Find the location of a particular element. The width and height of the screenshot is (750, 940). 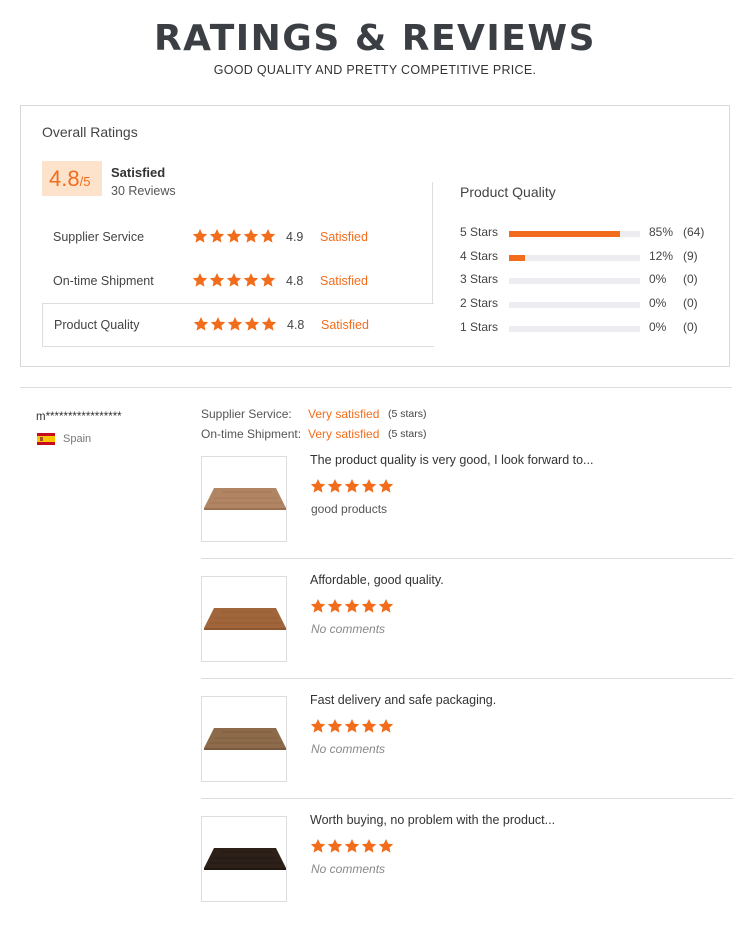

overall-score-badge: 4.8/5 is located at coordinates (72, 178).